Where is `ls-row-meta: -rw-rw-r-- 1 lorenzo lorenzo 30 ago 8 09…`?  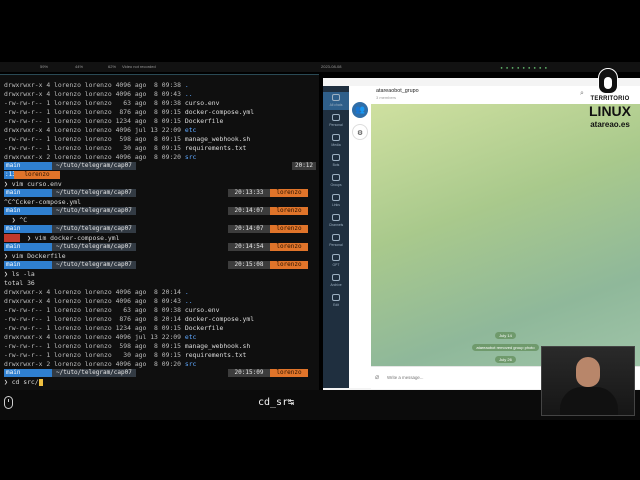
ls-row-meta: -rw-rw-r-- 1 lorenzo lorenzo 30 ago 8 09… is located at coordinates (94, 148).